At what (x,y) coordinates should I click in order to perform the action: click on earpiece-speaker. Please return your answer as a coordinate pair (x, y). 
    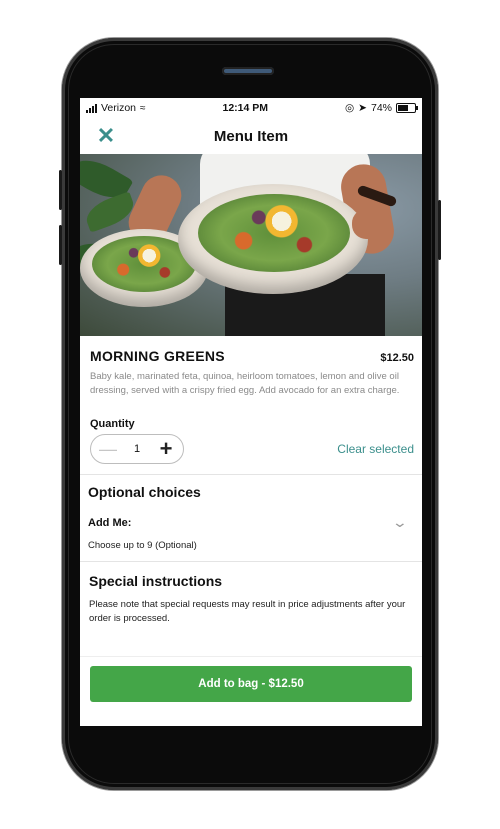
    Looking at the image, I should click on (248, 71).